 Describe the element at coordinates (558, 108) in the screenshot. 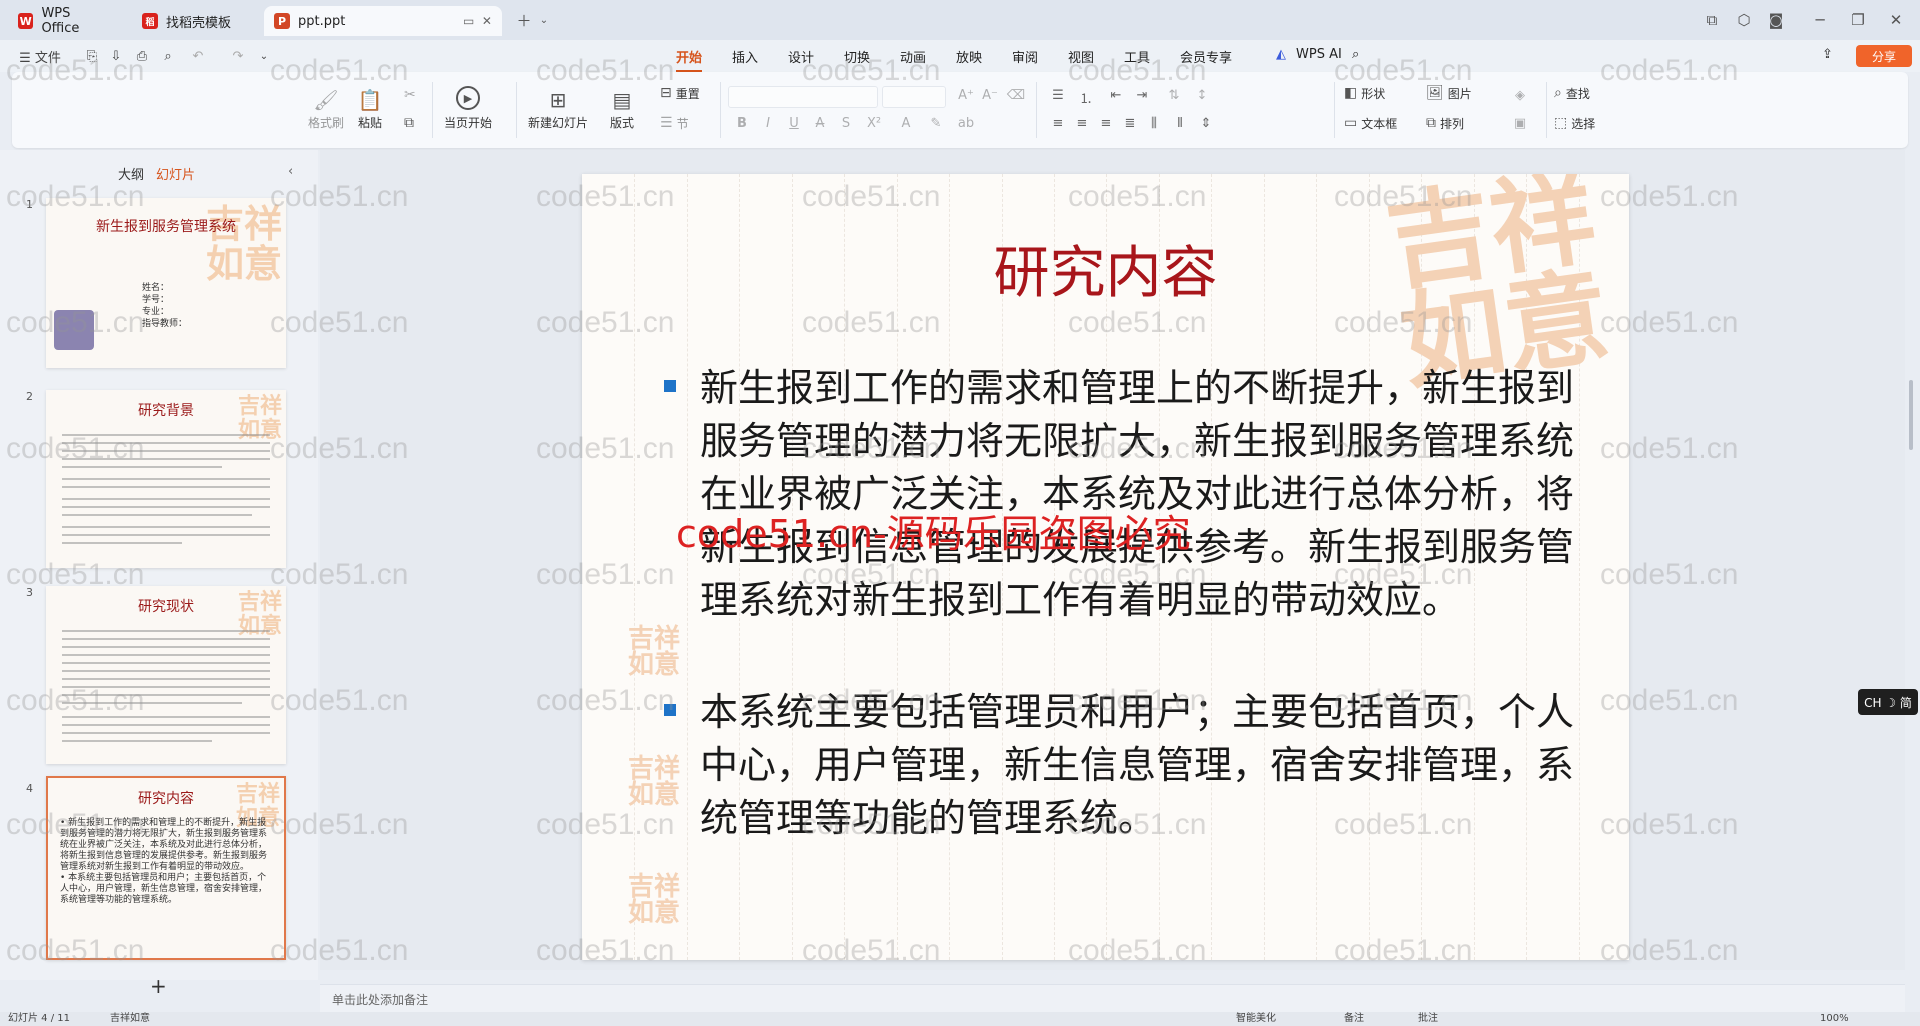

I see `new-slide-button: ⊞ 新建幻灯片` at that location.